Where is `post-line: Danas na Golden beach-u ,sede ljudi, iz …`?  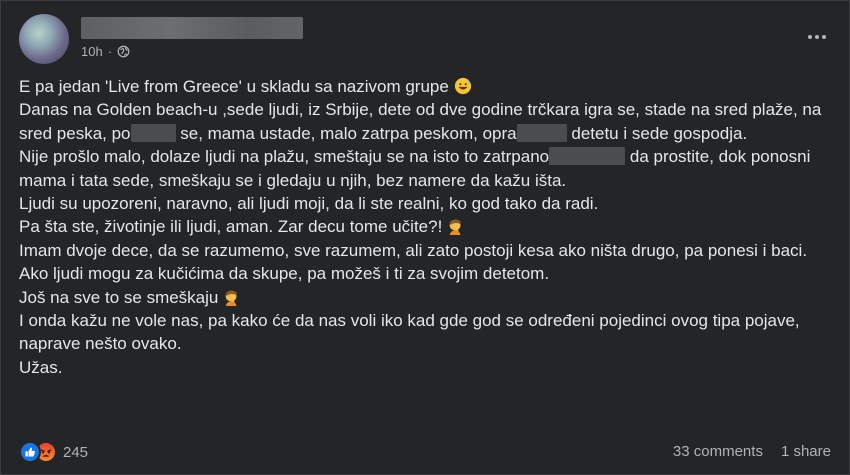 post-line: Danas na Golden beach-u ,sede ljudi, iz … is located at coordinates (427, 121).